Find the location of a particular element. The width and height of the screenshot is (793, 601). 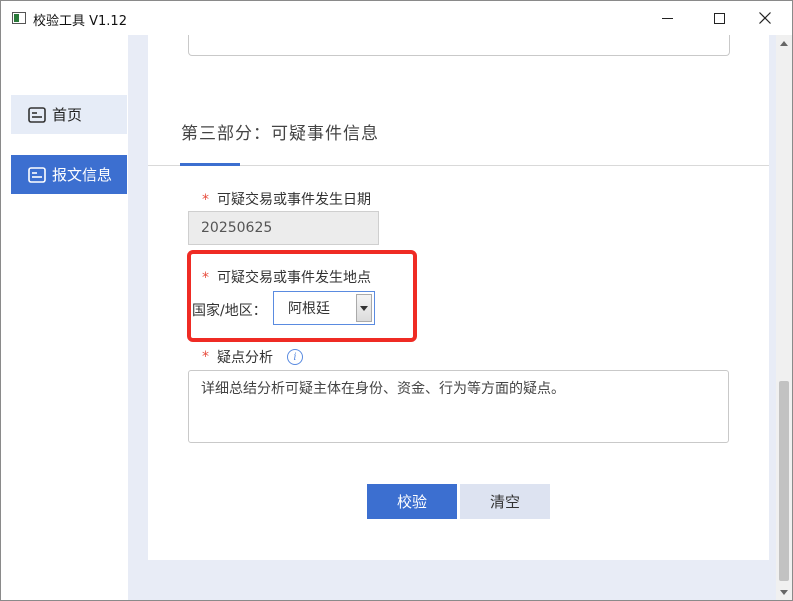

sidebar-item-message-info: 报文信息 is located at coordinates (69, 174).